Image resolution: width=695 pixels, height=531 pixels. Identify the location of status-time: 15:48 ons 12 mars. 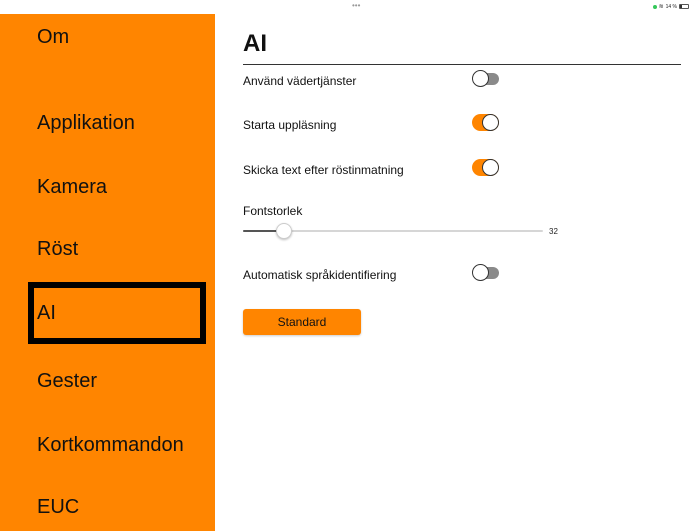
(25, 7).